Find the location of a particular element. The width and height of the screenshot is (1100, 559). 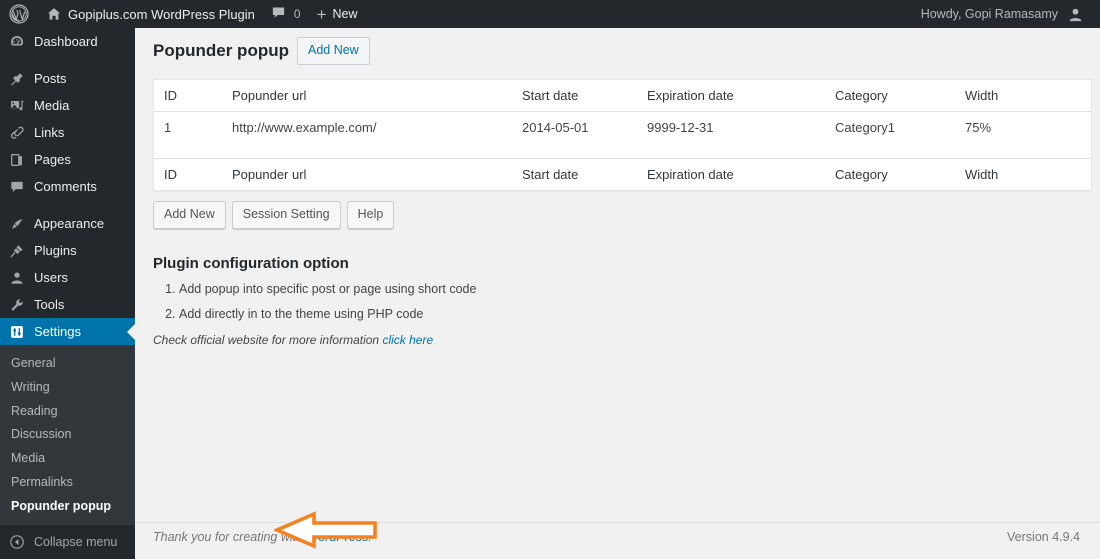

footer-thankyou-prefix: Thank you for creating with is located at coordinates (230, 537).